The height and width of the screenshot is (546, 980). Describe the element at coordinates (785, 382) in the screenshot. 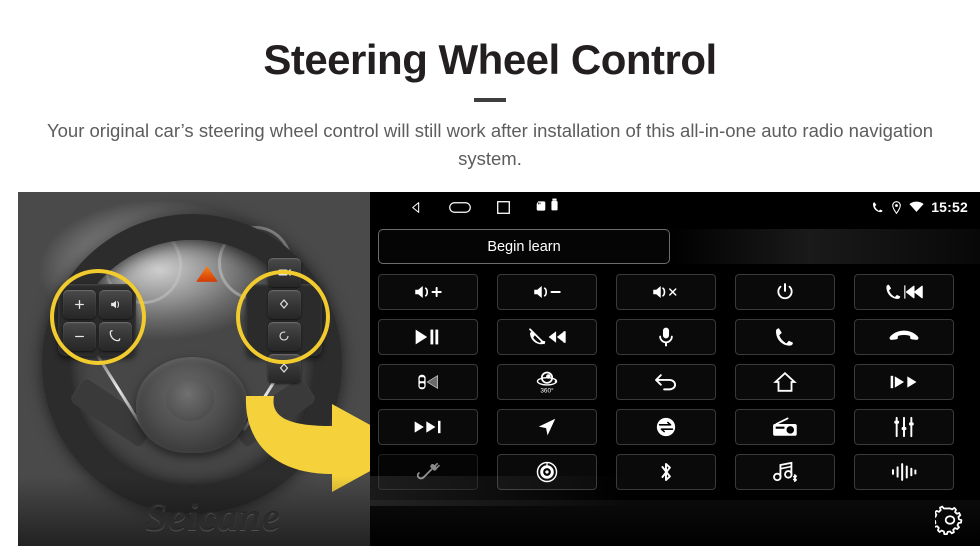

I see `home-button` at that location.